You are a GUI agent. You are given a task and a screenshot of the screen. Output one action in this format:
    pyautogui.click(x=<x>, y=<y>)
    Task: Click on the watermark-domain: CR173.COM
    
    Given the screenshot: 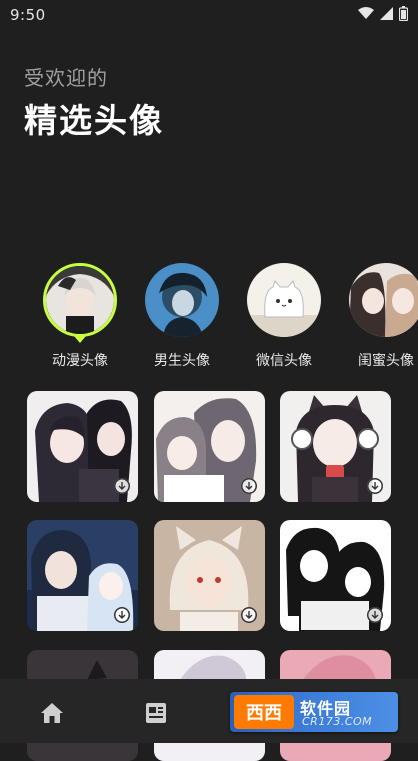 What is the action you would take?
    pyautogui.click(x=337, y=721)
    